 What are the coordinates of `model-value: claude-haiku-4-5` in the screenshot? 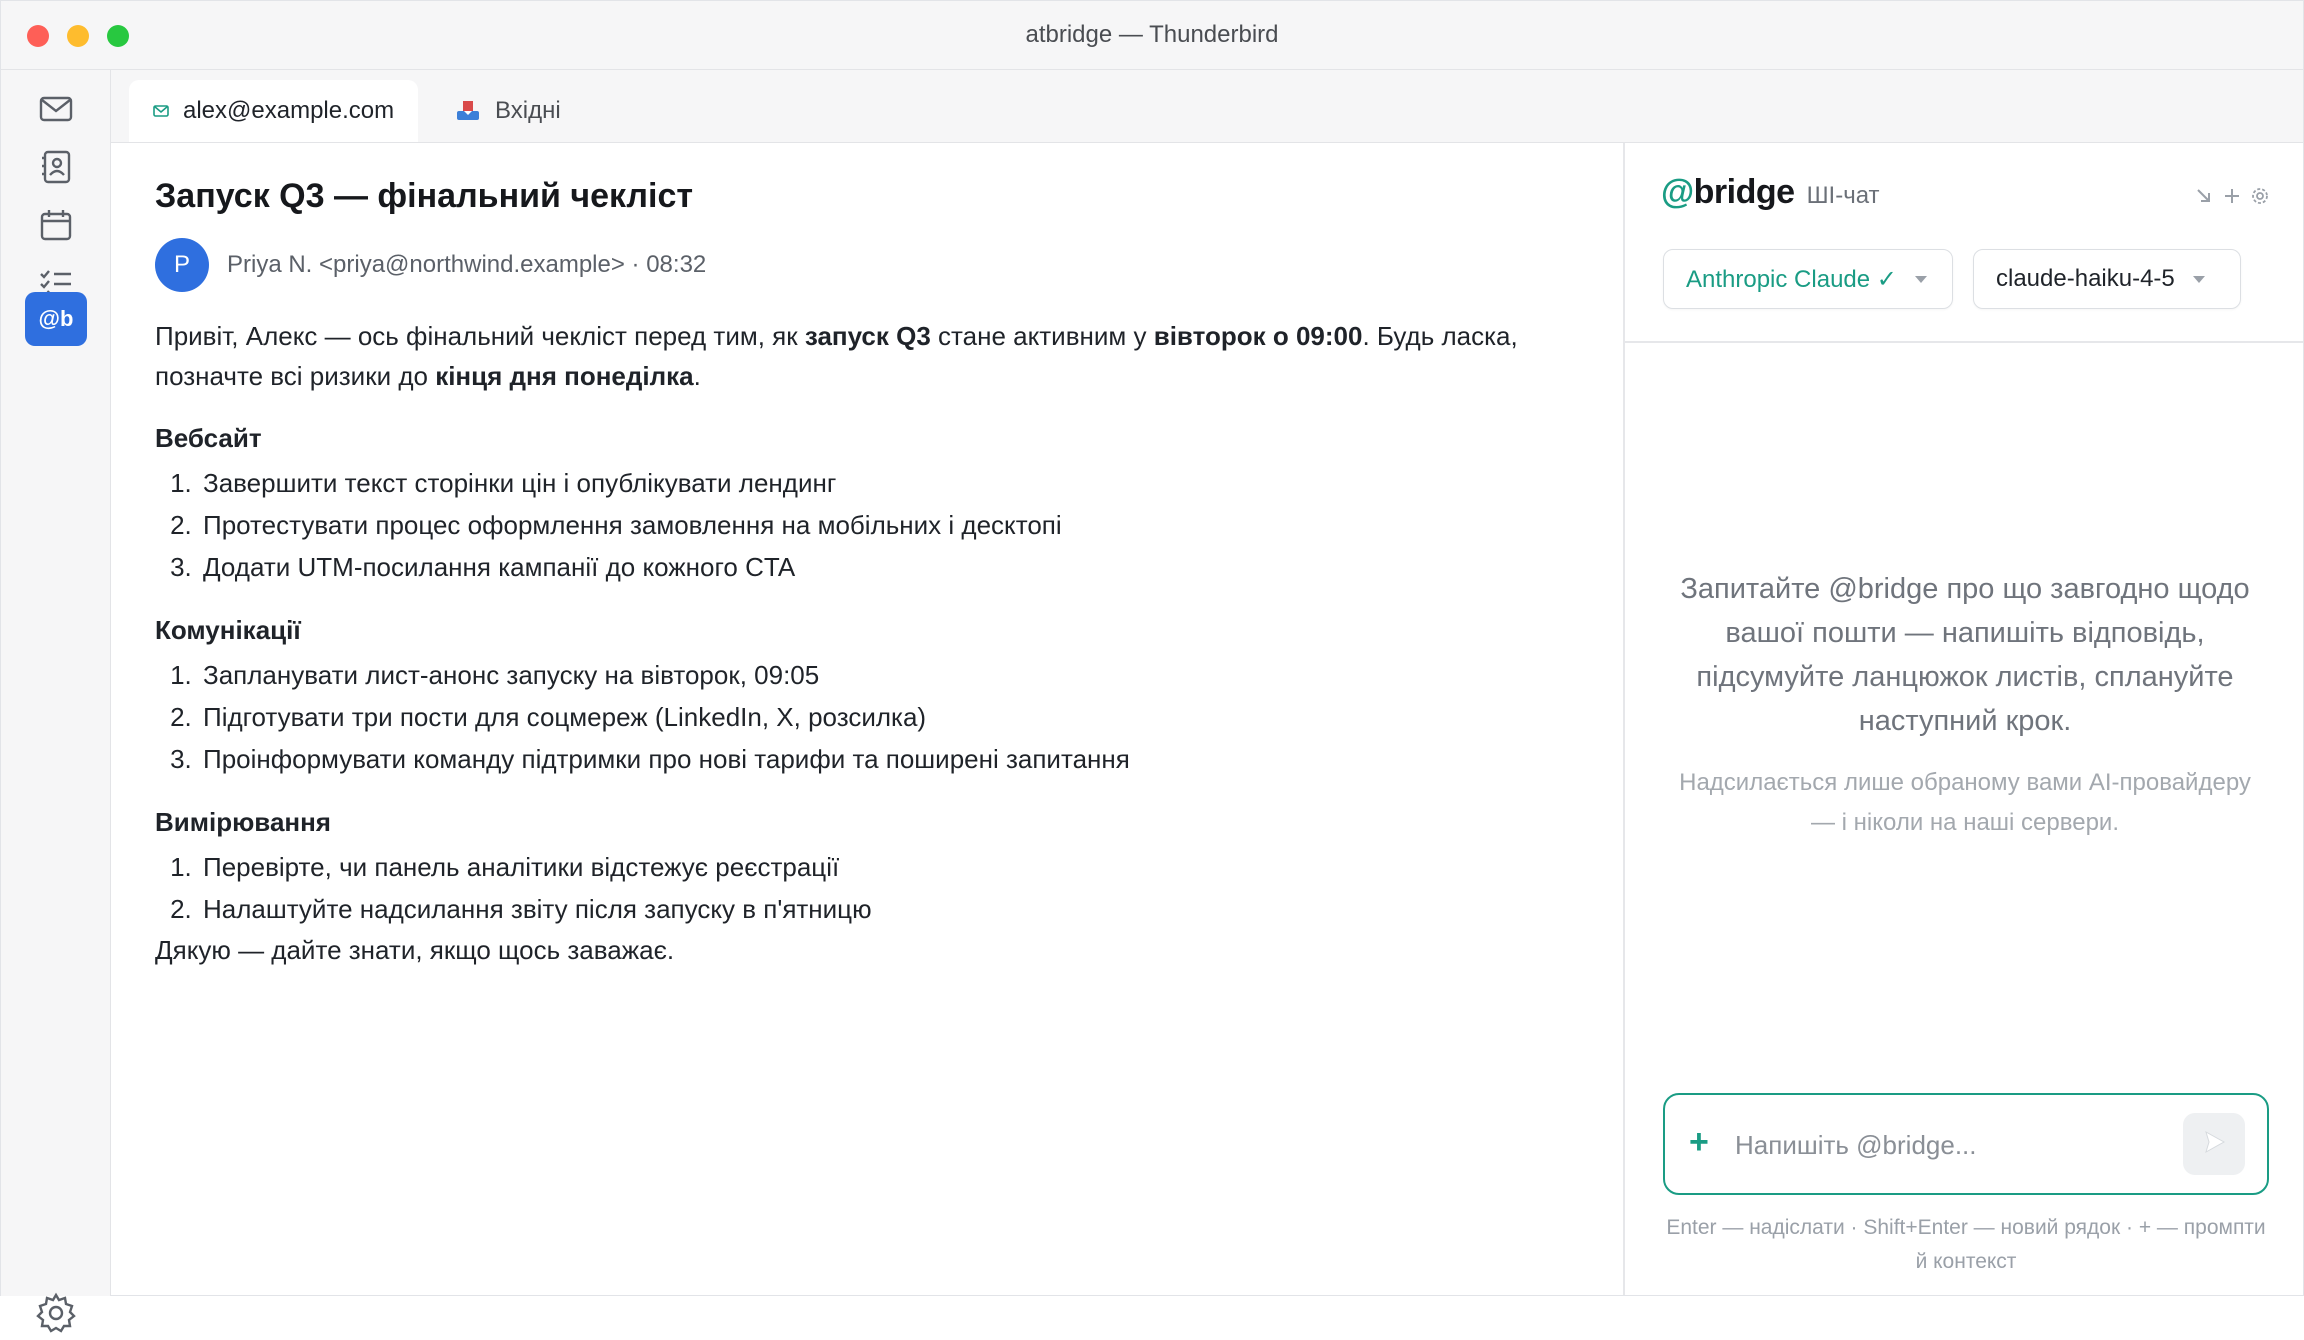 It's located at (2085, 278).